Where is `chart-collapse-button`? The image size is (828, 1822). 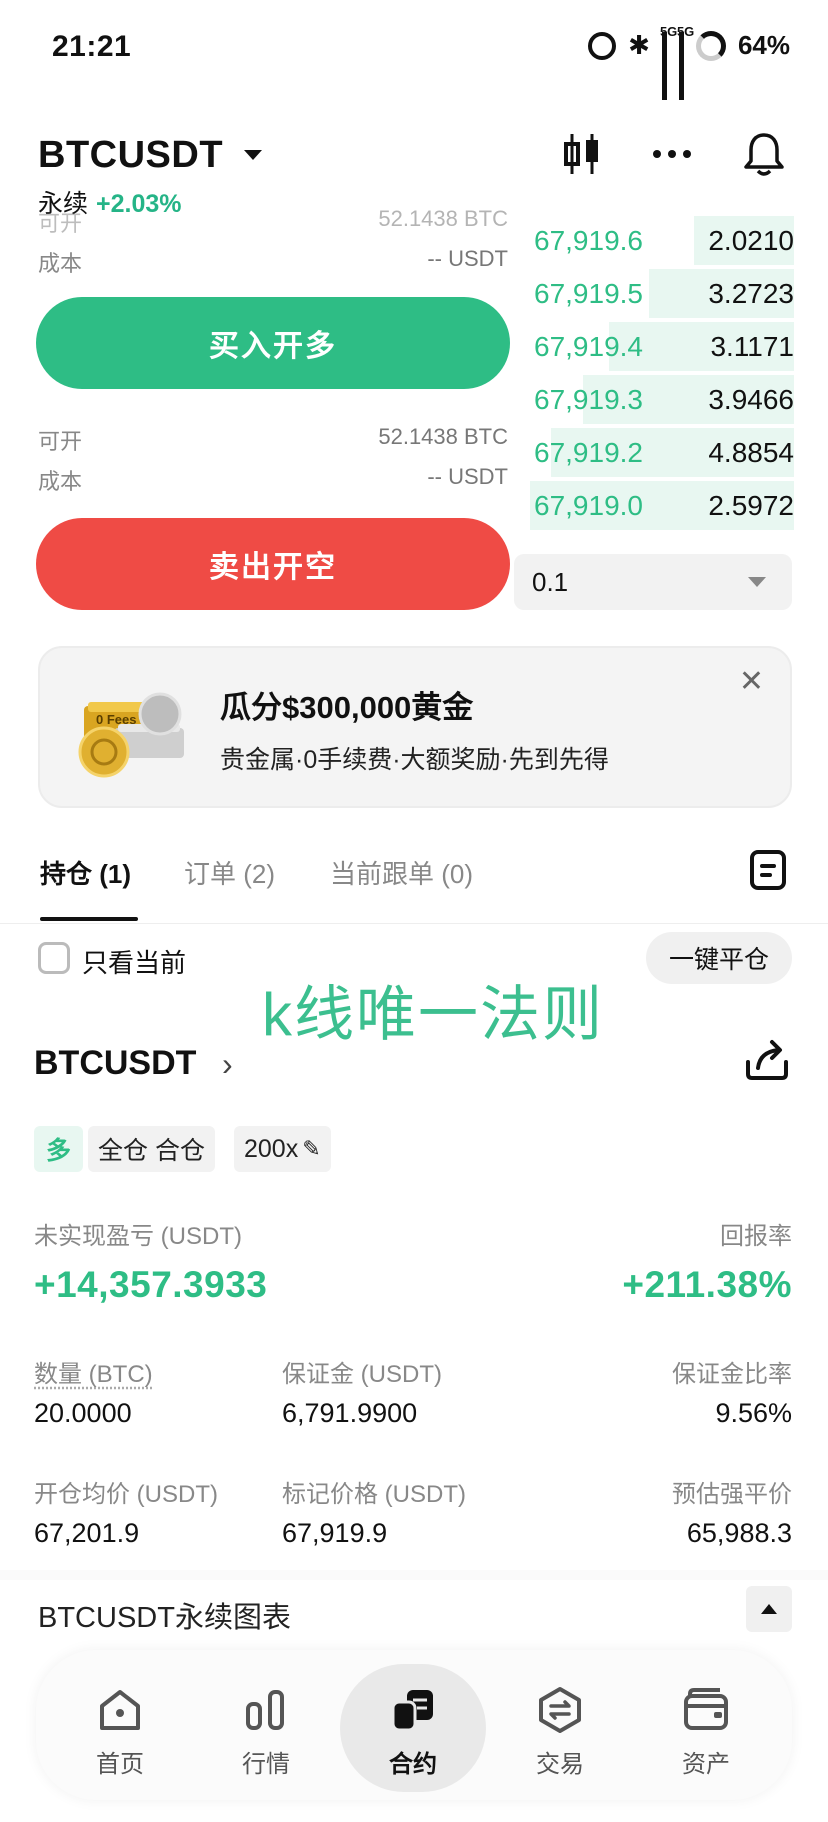
chart-collapse-button is located at coordinates (769, 1609).